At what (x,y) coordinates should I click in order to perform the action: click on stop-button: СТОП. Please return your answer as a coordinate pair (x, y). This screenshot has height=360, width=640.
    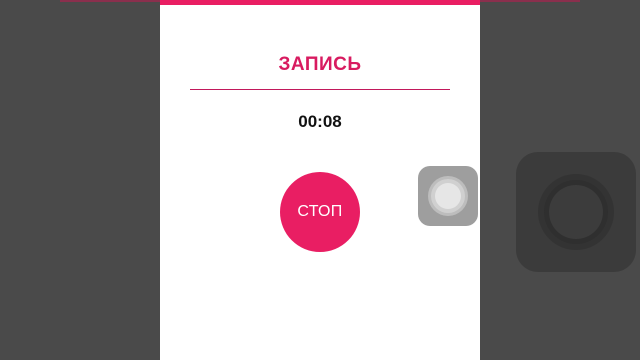
    Looking at the image, I should click on (320, 212).